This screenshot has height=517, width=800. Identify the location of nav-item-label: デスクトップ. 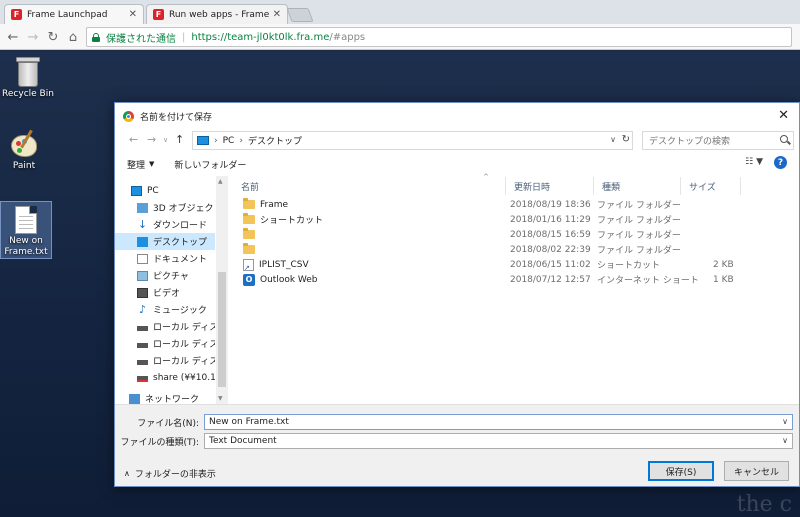
(180, 243).